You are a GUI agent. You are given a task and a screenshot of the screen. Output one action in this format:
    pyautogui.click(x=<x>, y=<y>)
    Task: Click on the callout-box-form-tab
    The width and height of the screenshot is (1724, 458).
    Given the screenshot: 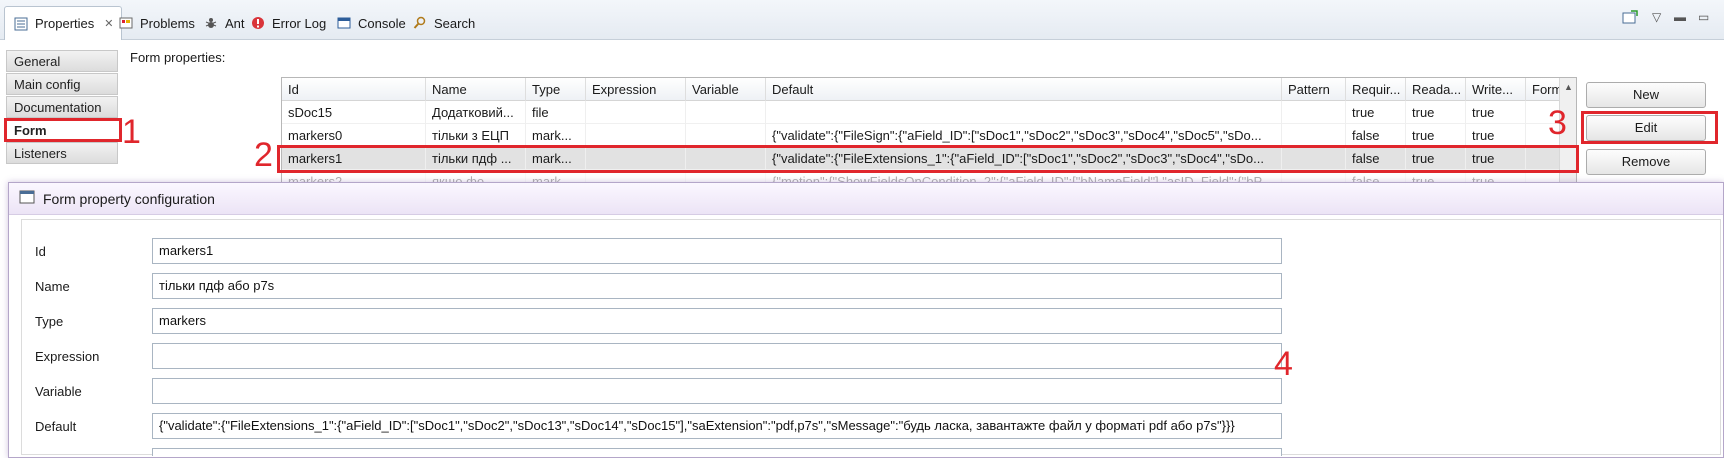 What is the action you would take?
    pyautogui.click(x=63, y=130)
    